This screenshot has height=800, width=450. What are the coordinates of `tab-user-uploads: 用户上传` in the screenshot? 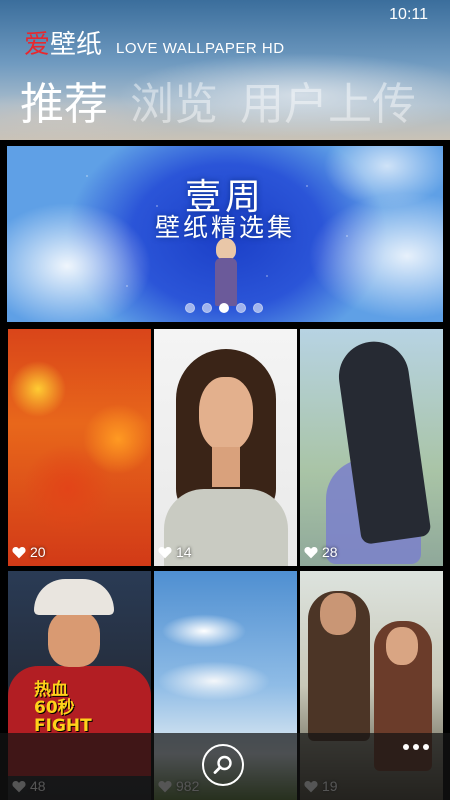 It's located at (328, 104).